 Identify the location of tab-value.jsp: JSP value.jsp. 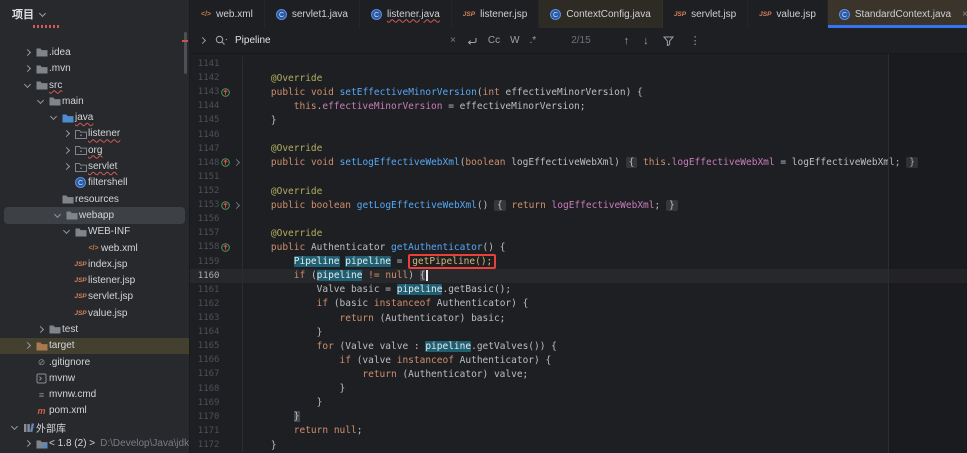
(788, 14).